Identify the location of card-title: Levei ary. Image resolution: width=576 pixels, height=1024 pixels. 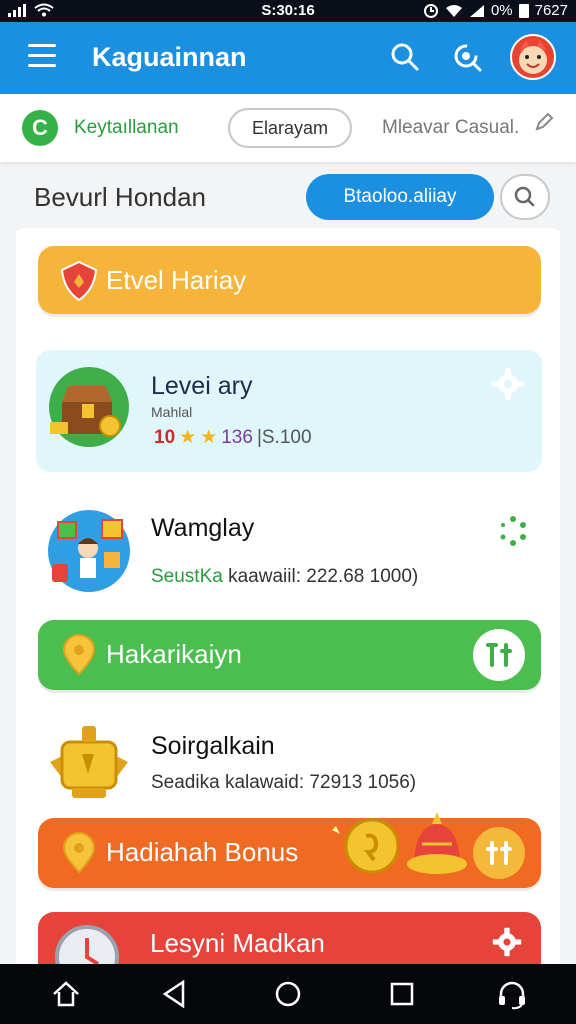
(202, 386).